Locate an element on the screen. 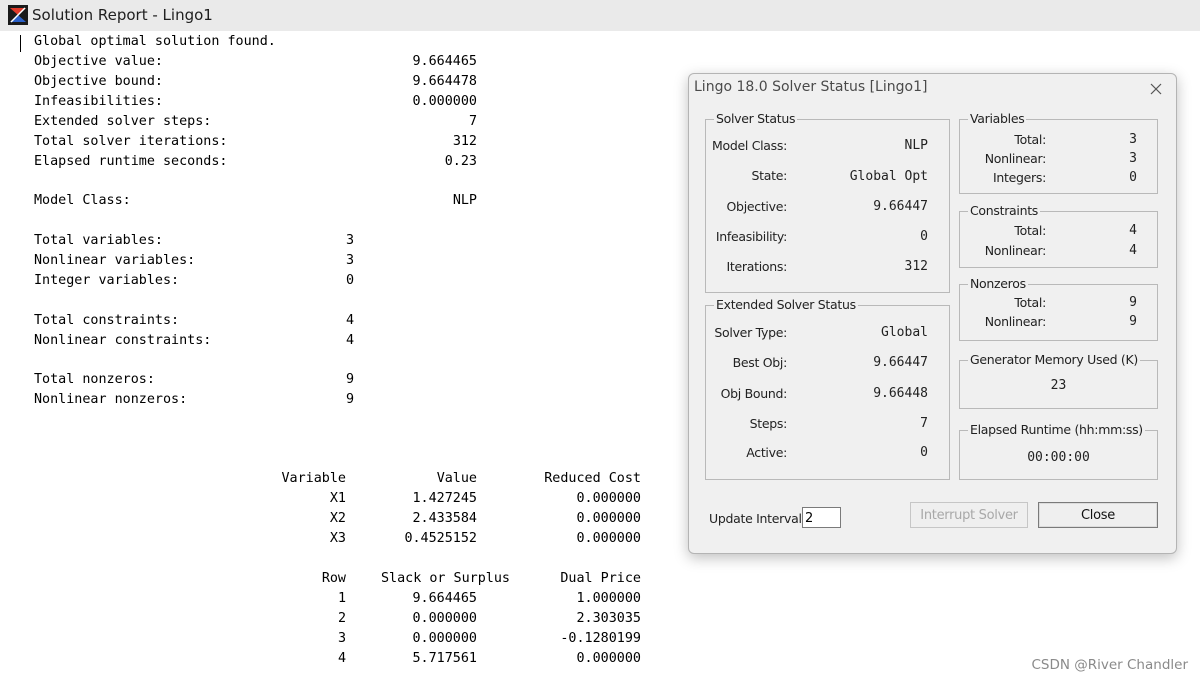 The width and height of the screenshot is (1200, 681). report-label-infeasibilities: Infeasibilities: is located at coordinates (98, 101).